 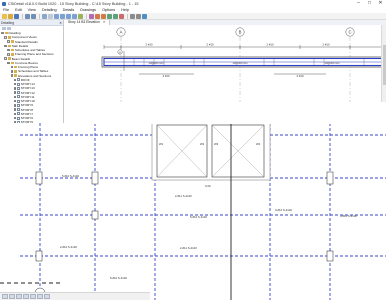 What do you see at coordinates (33, 16) in the screenshot?
I see `redo-icon` at bounding box center [33, 16].